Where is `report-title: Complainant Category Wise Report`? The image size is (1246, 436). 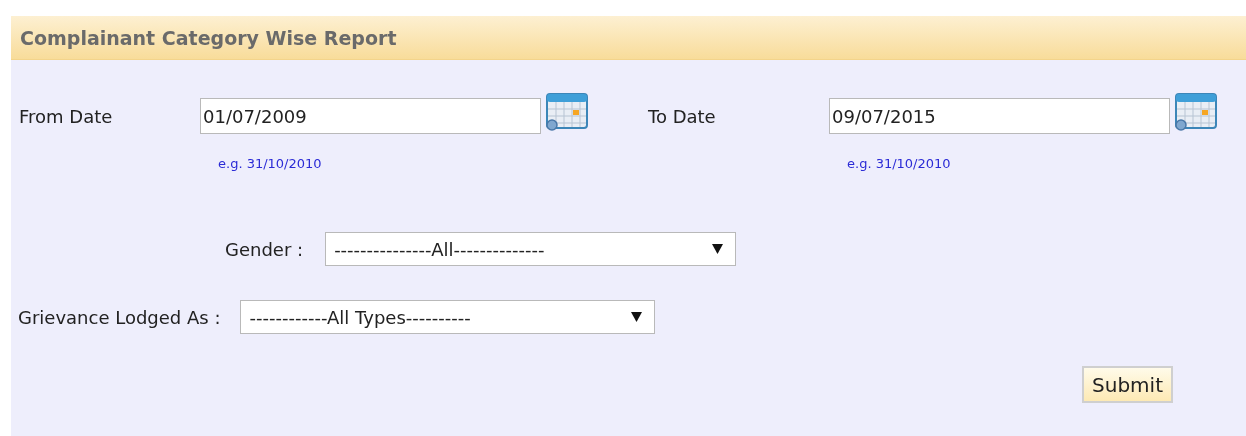
report-title: Complainant Category Wise Report is located at coordinates (628, 38).